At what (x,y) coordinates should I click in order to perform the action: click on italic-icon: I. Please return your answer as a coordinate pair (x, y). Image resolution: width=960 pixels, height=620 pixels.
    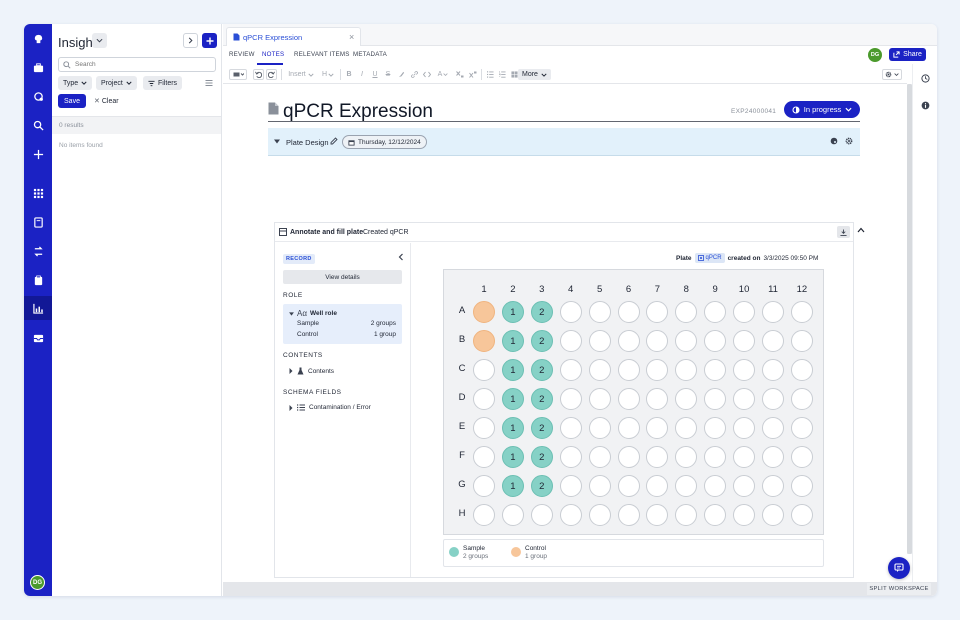
    Looking at the image, I should click on (362, 74).